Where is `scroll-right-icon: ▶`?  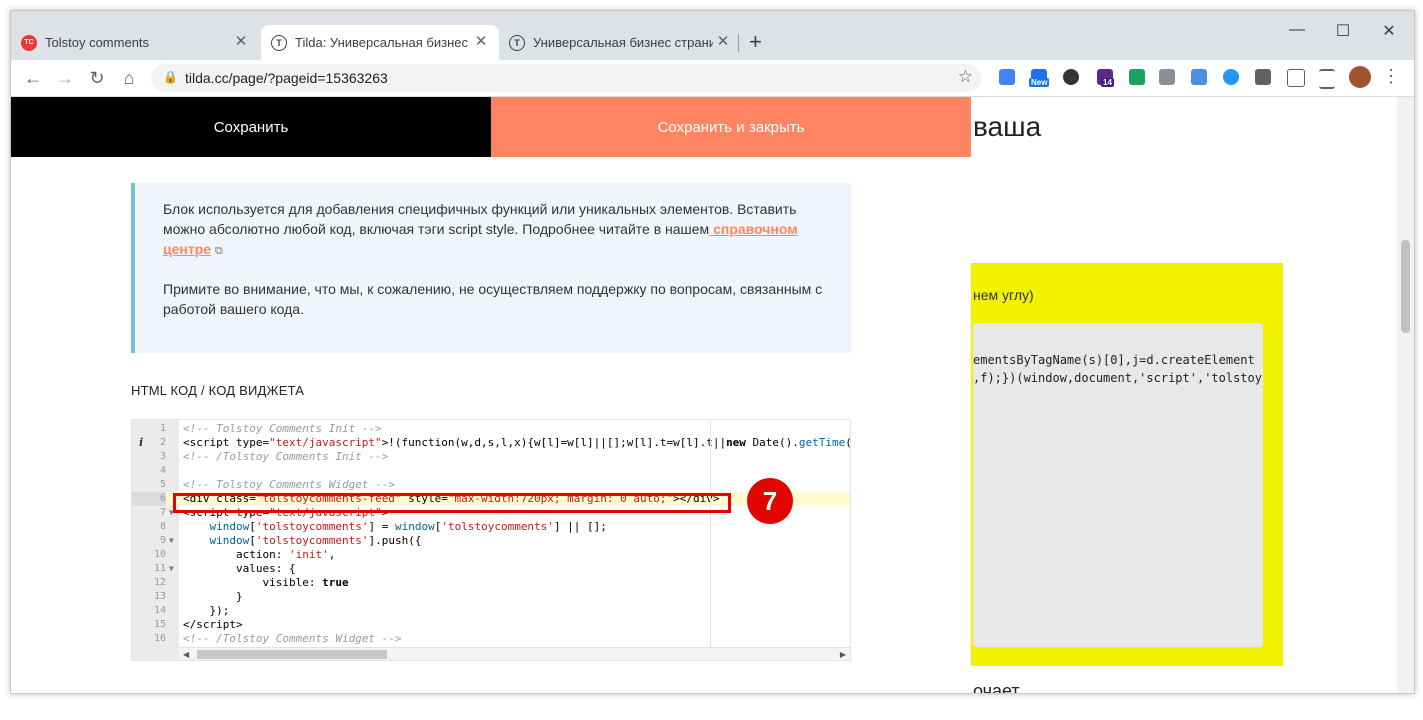
scroll-right-icon: ▶ is located at coordinates (843, 654).